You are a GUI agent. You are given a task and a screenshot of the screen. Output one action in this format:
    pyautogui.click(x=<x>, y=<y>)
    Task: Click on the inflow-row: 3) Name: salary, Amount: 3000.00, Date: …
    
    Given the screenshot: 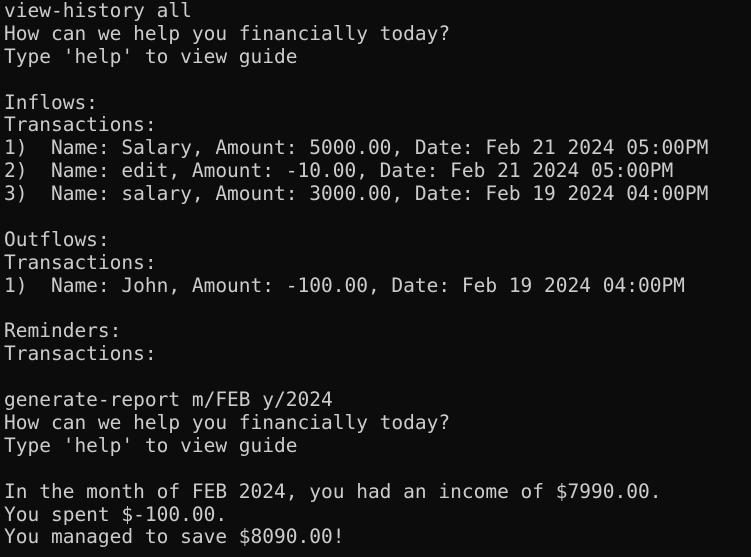 What is the action you would take?
    pyautogui.click(x=356, y=194)
    